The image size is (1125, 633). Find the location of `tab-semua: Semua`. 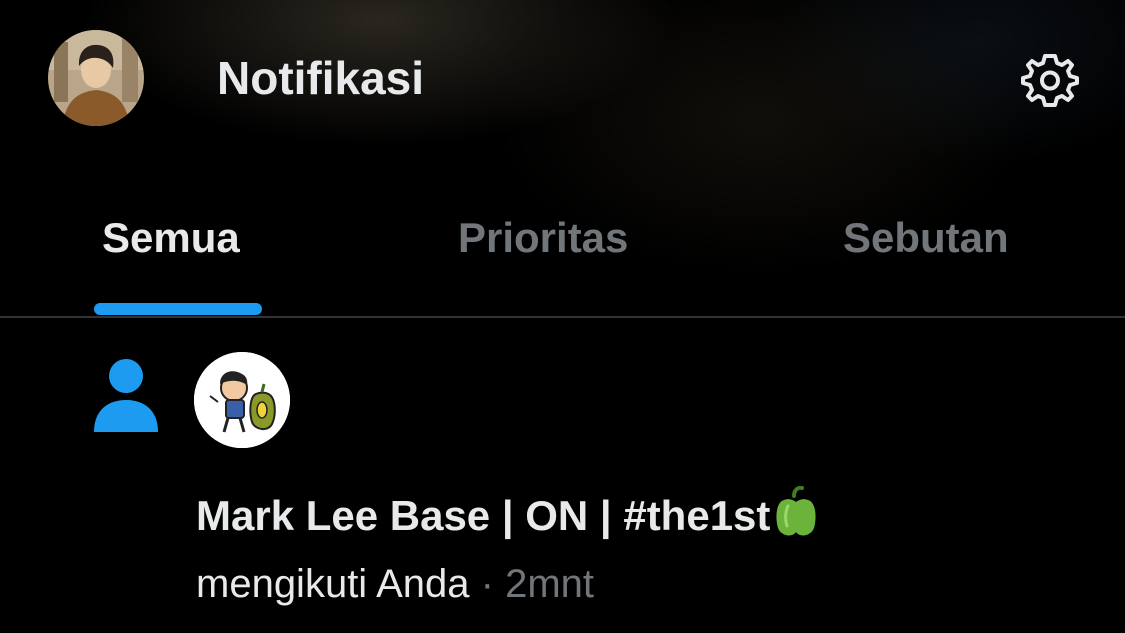

tab-semua: Semua is located at coordinates (171, 240).